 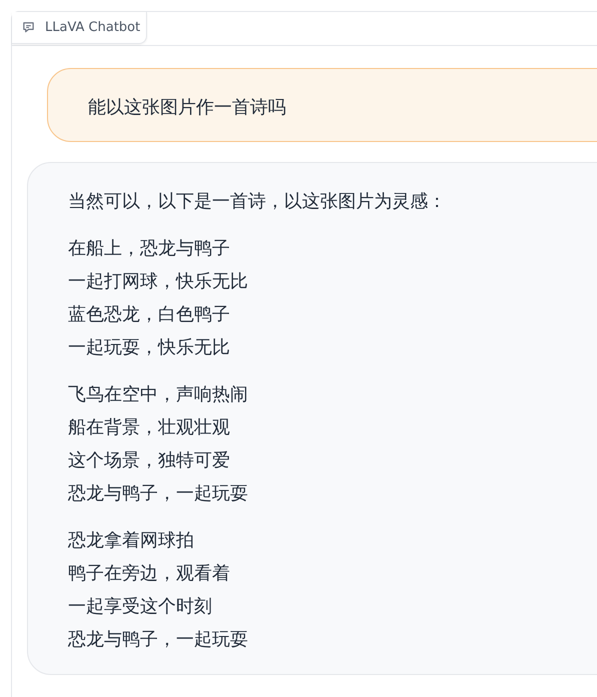 What do you see at coordinates (149, 249) in the screenshot?
I see `message-line: 在船上，恐龙与鸭子` at bounding box center [149, 249].